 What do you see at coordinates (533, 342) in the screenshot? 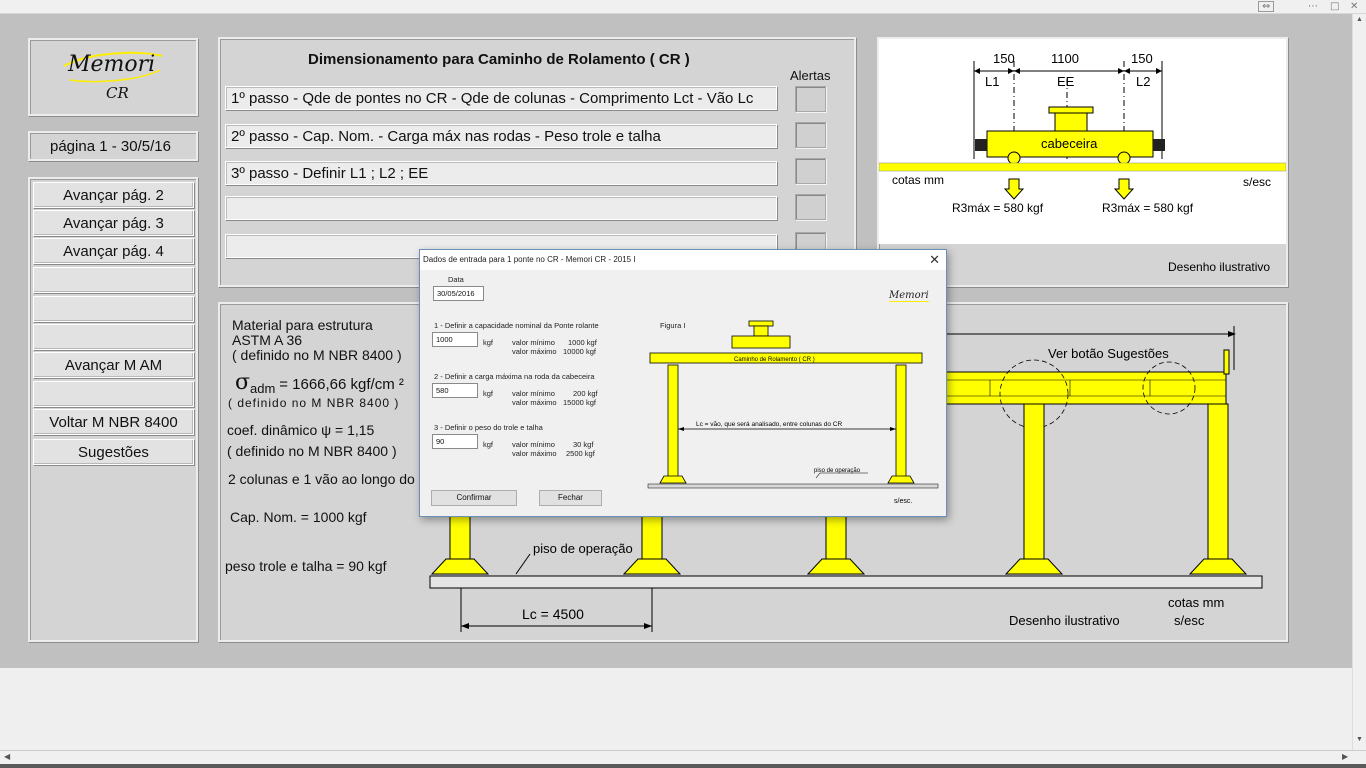
I see `capacity-min-label: valor mínimo` at bounding box center [533, 342].